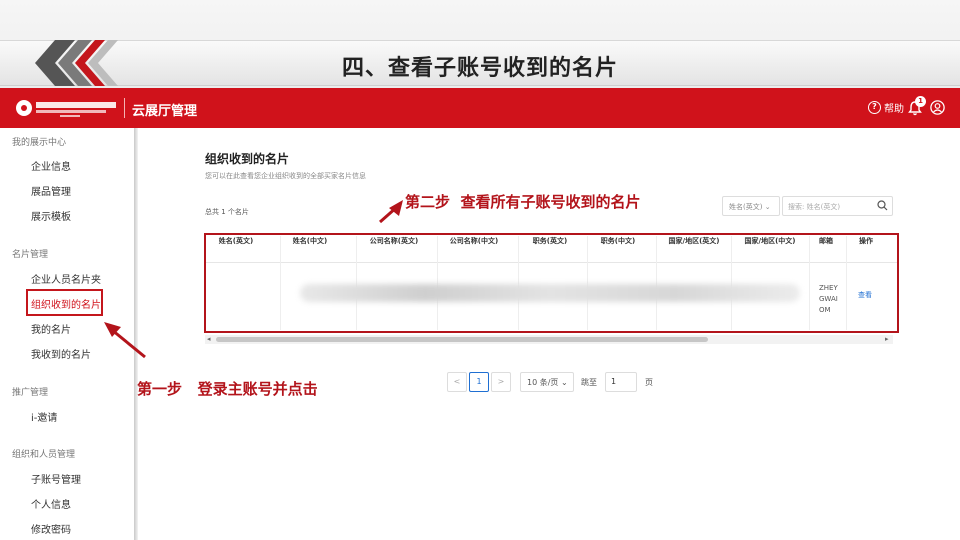  I want to click on scrollbar-thumb, so click(462, 339).